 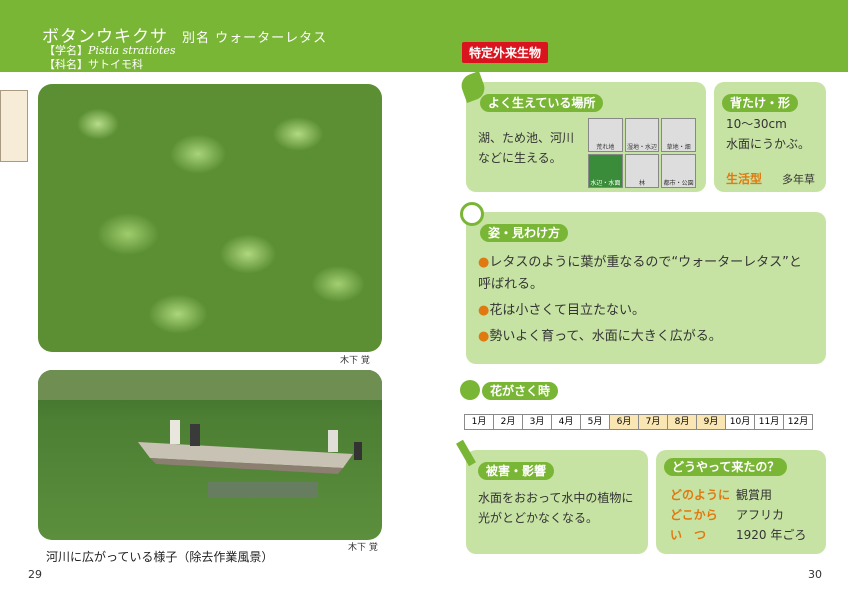 I want to click on month-cell: 11月, so click(x=769, y=422).